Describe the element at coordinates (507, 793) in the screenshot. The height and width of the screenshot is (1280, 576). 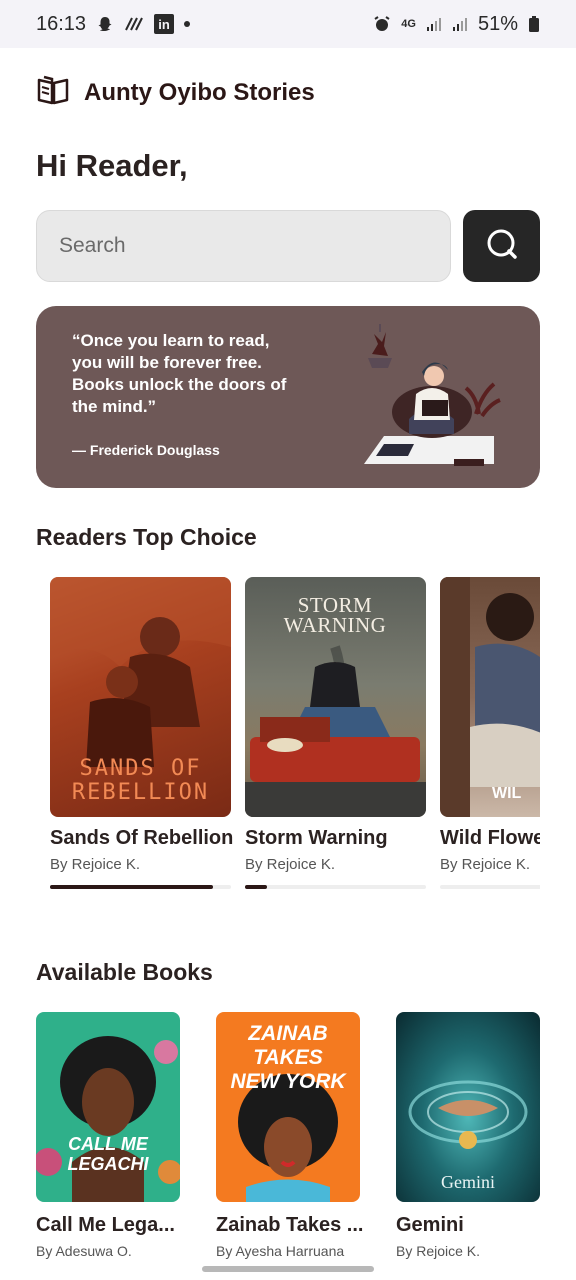
I see `cover-title: WIL` at that location.